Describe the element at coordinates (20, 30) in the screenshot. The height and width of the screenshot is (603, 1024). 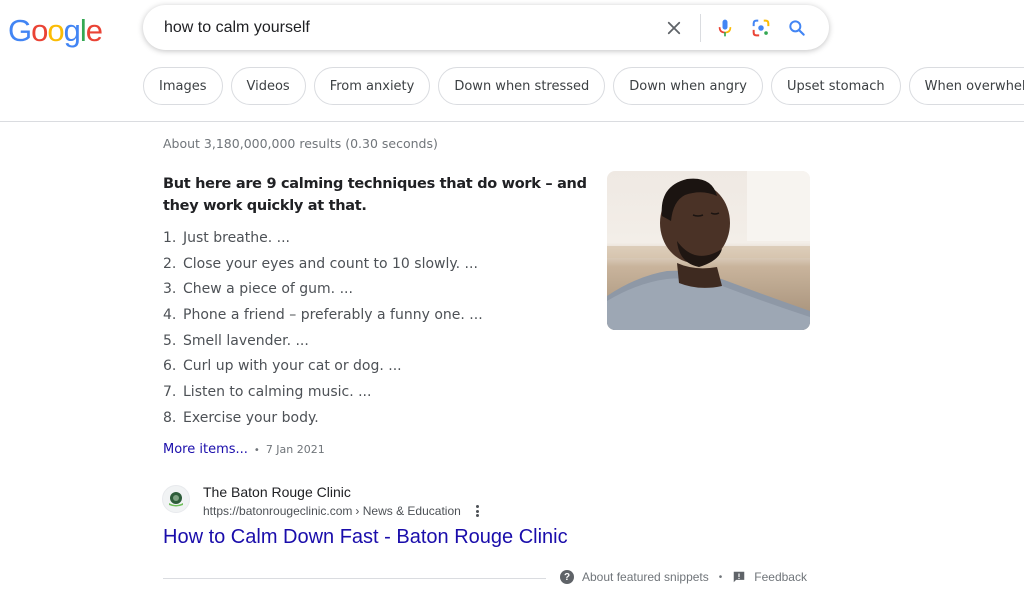
I see `logo-letter: G` at that location.